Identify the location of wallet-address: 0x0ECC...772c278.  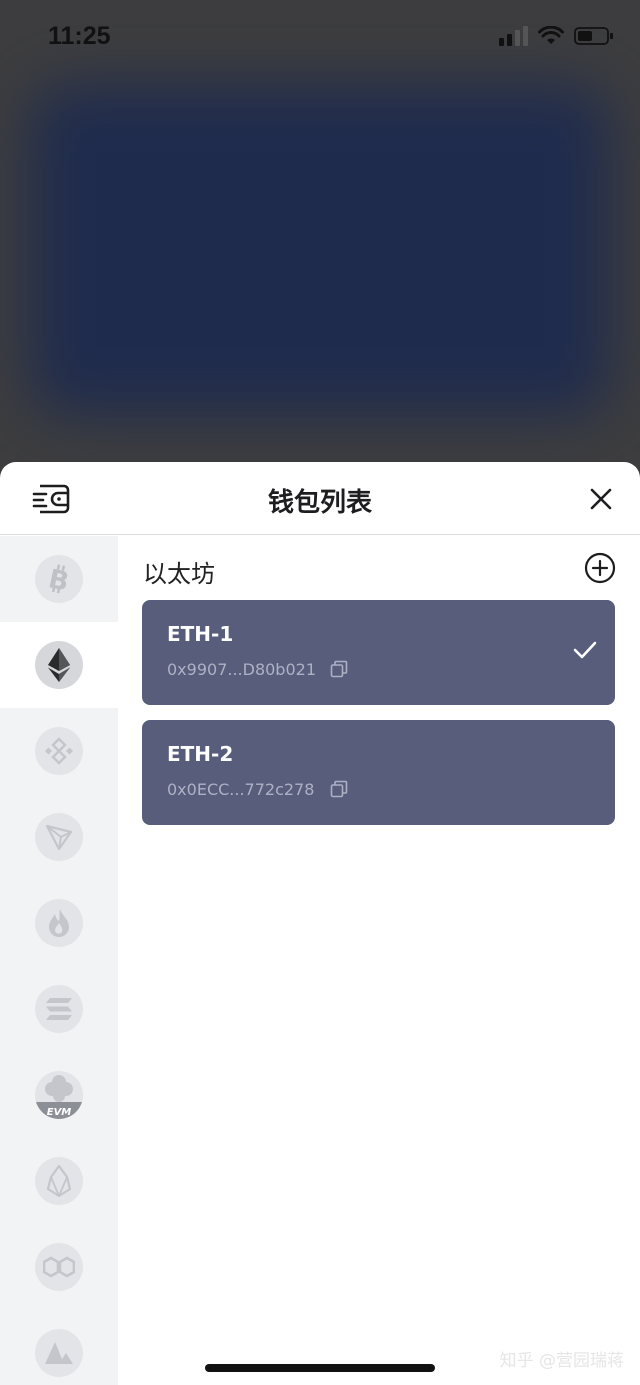
(241, 789).